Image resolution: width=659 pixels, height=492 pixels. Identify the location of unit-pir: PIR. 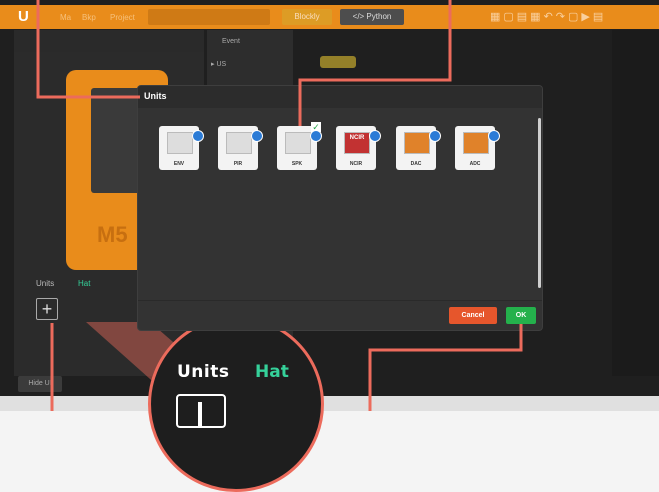
(240, 148).